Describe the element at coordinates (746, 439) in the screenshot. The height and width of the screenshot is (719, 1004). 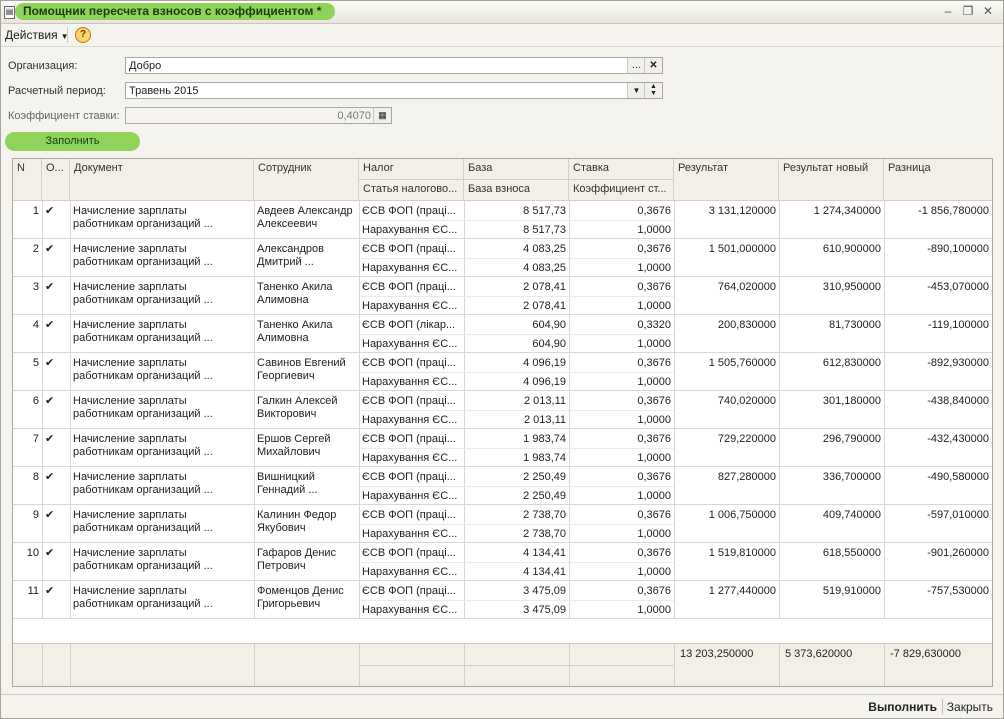
I see `cell-res: 729,220000` at that location.